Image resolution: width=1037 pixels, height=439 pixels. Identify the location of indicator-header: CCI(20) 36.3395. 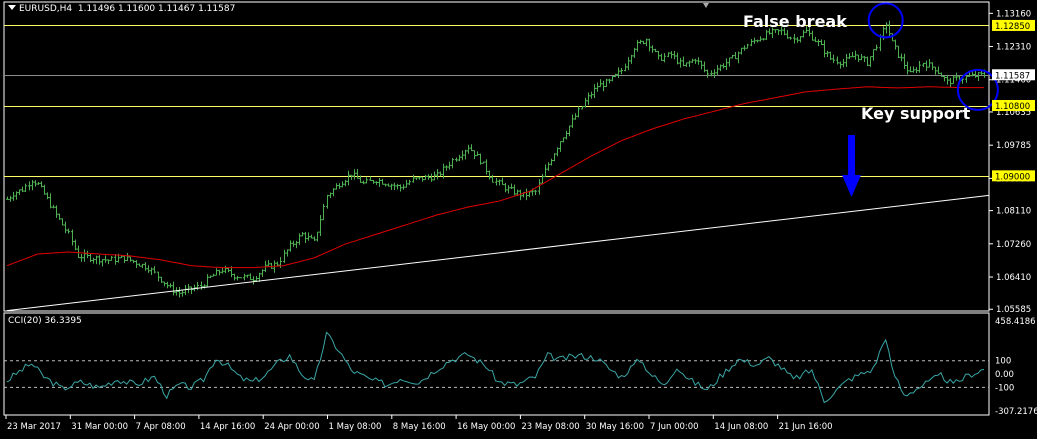
(45, 321).